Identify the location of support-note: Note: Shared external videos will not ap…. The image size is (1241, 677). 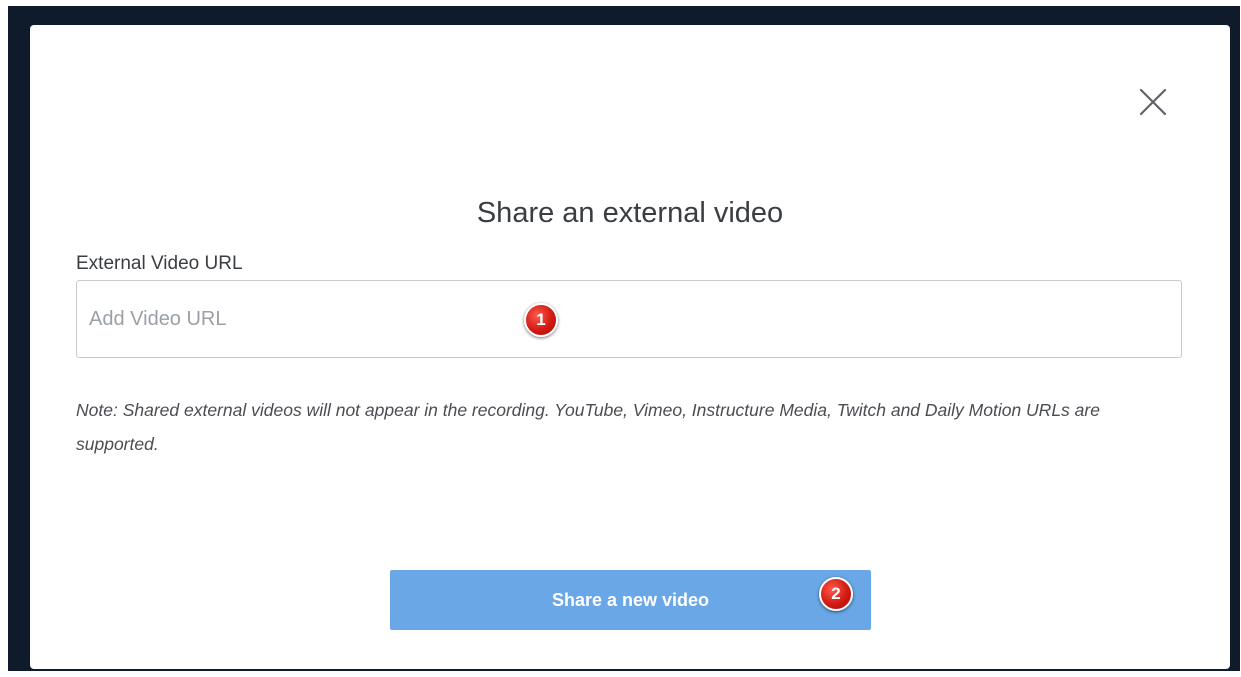
(588, 427).